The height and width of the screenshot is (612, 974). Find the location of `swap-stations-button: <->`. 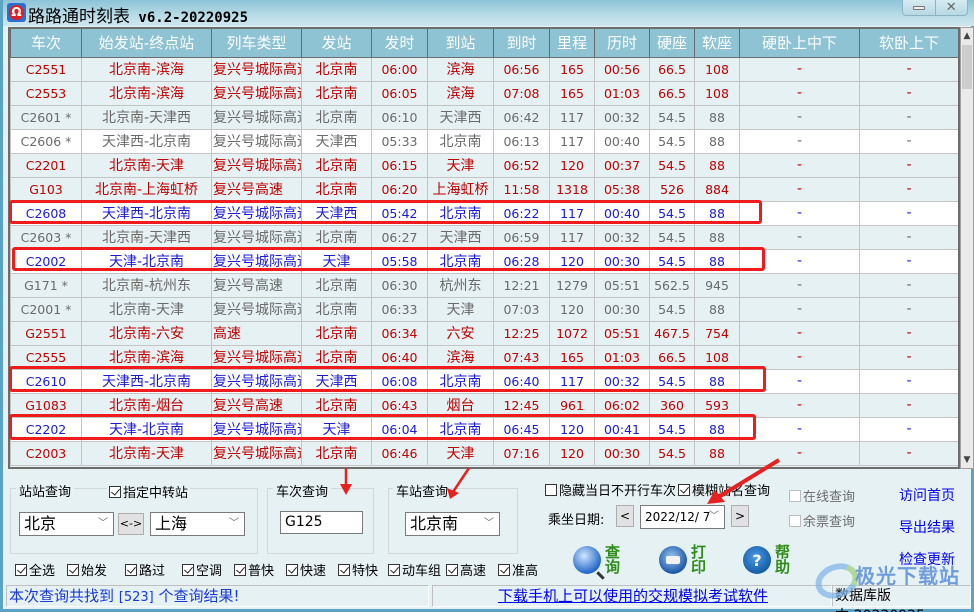

swap-stations-button: <-> is located at coordinates (131, 524).